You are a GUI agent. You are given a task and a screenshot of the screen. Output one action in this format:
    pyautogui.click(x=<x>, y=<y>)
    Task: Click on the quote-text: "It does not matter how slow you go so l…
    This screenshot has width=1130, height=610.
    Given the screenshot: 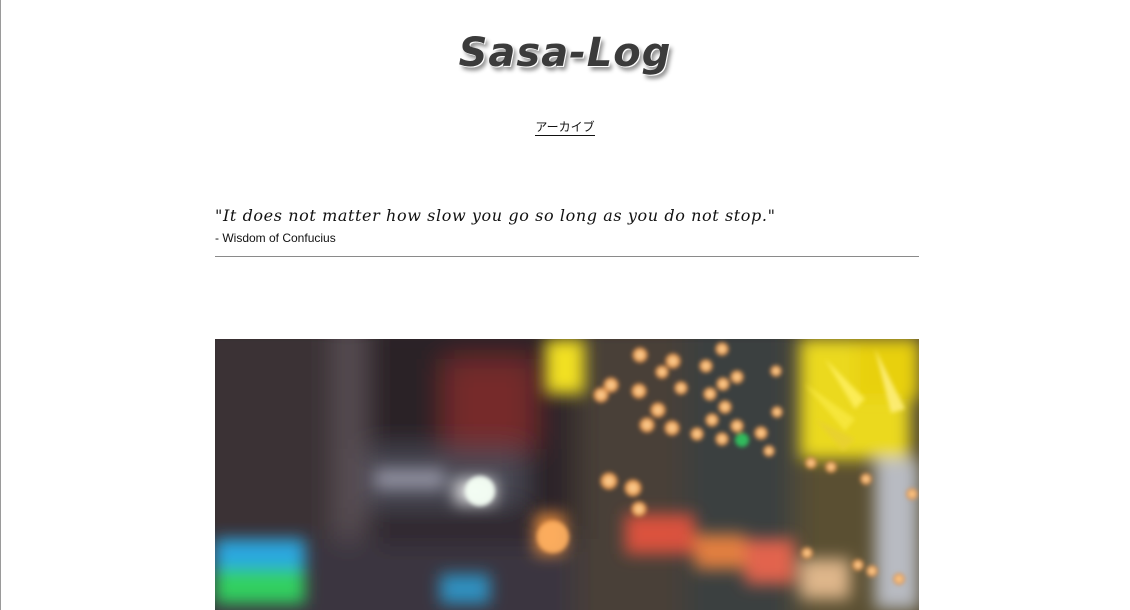 What is the action you would take?
    pyautogui.click(x=495, y=215)
    